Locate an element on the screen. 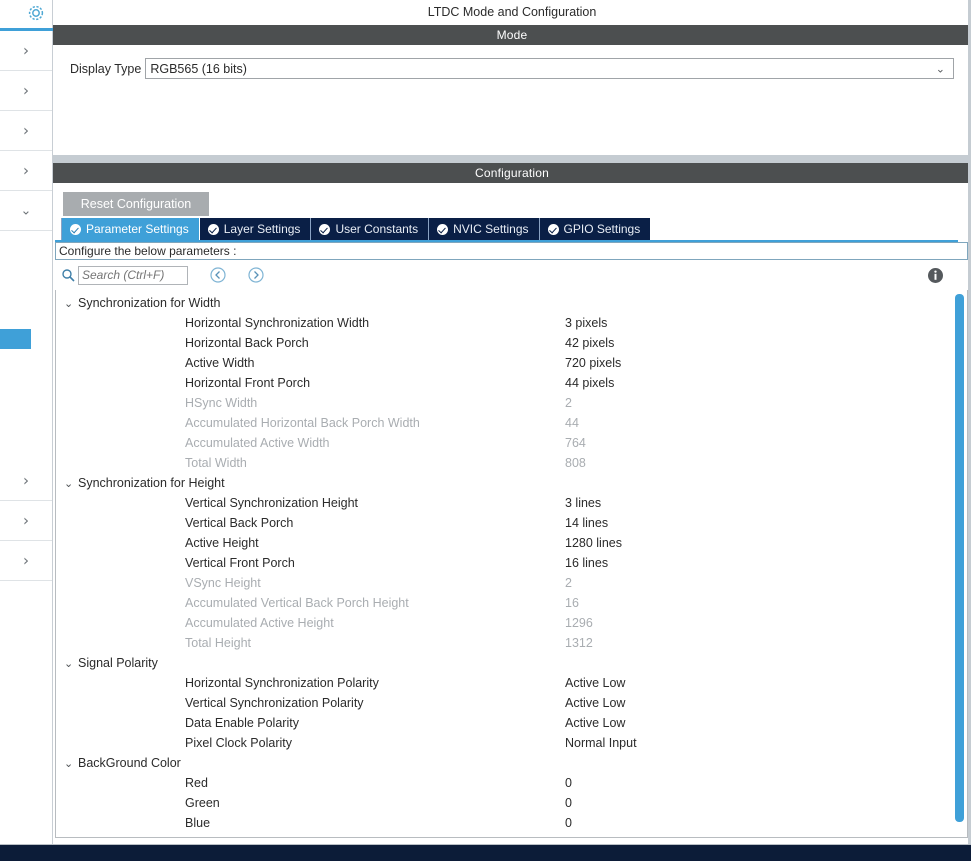 Image resolution: width=971 pixels, height=861 pixels. status-bar is located at coordinates (485, 853).